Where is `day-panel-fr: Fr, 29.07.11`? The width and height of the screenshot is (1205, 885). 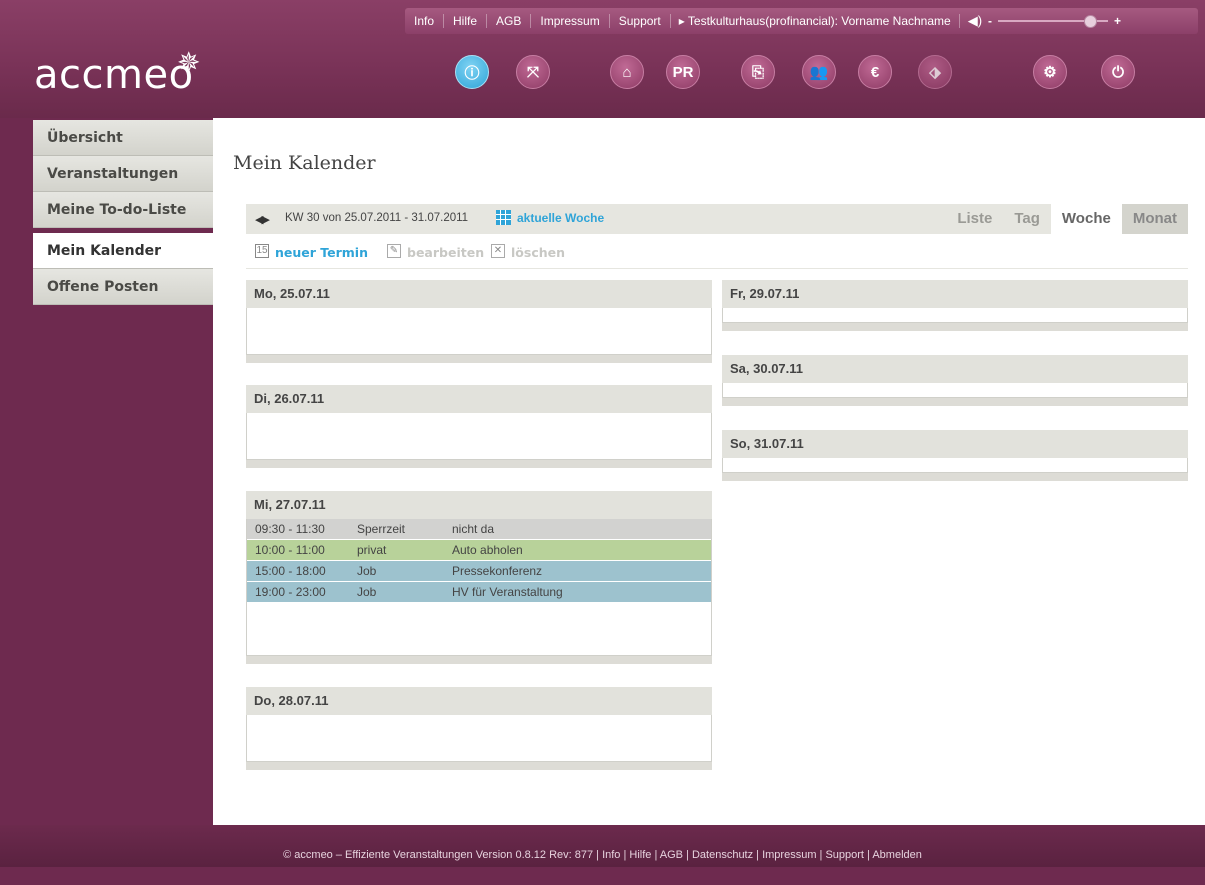 day-panel-fr: Fr, 29.07.11 is located at coordinates (955, 305).